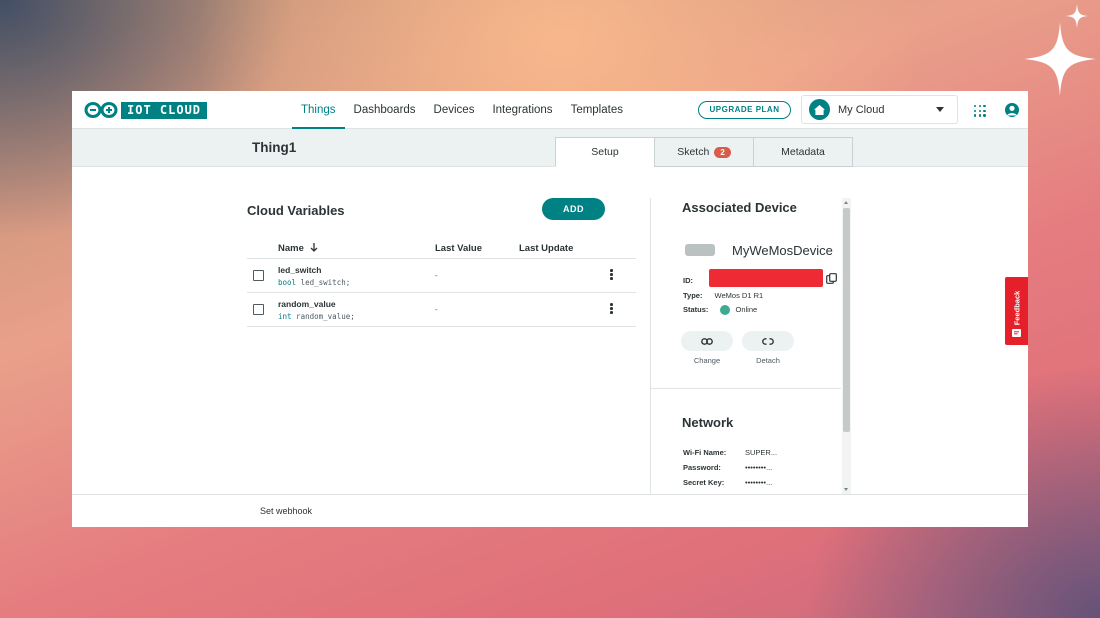  Describe the element at coordinates (1012, 110) in the screenshot. I see `user-account-icon` at that location.